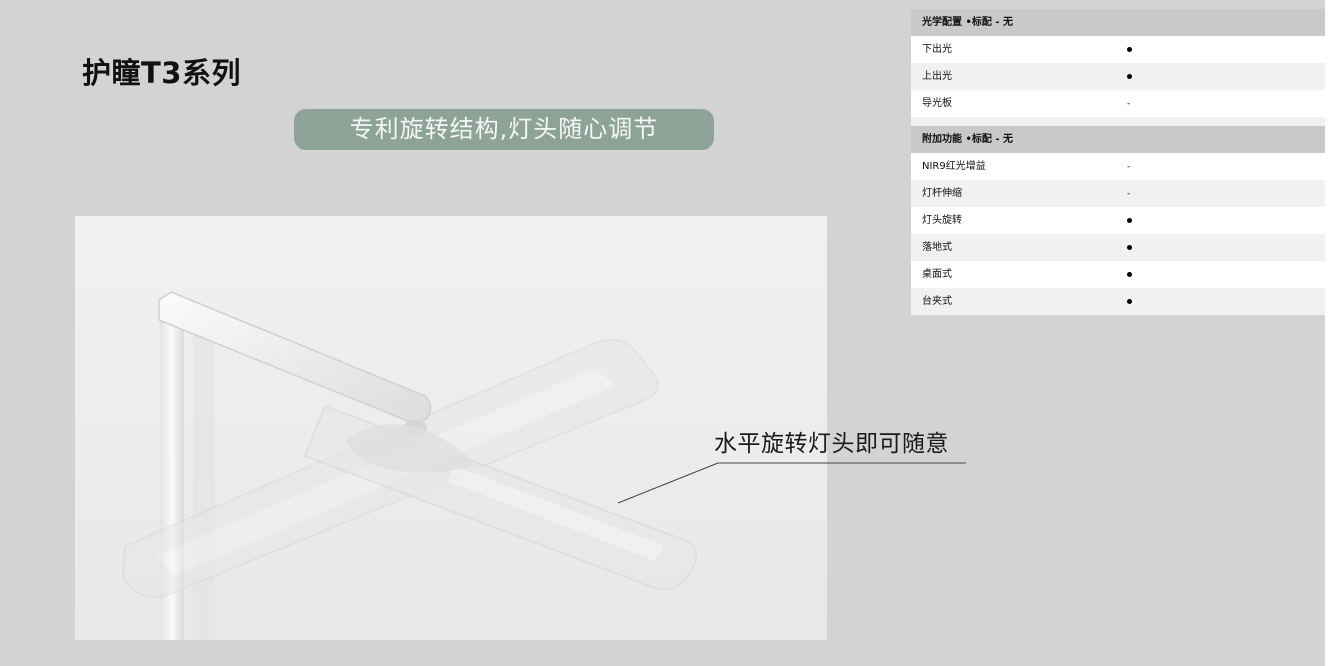 Image resolution: width=1332 pixels, height=666 pixels. I want to click on spec-name: 上出光, so click(937, 76).